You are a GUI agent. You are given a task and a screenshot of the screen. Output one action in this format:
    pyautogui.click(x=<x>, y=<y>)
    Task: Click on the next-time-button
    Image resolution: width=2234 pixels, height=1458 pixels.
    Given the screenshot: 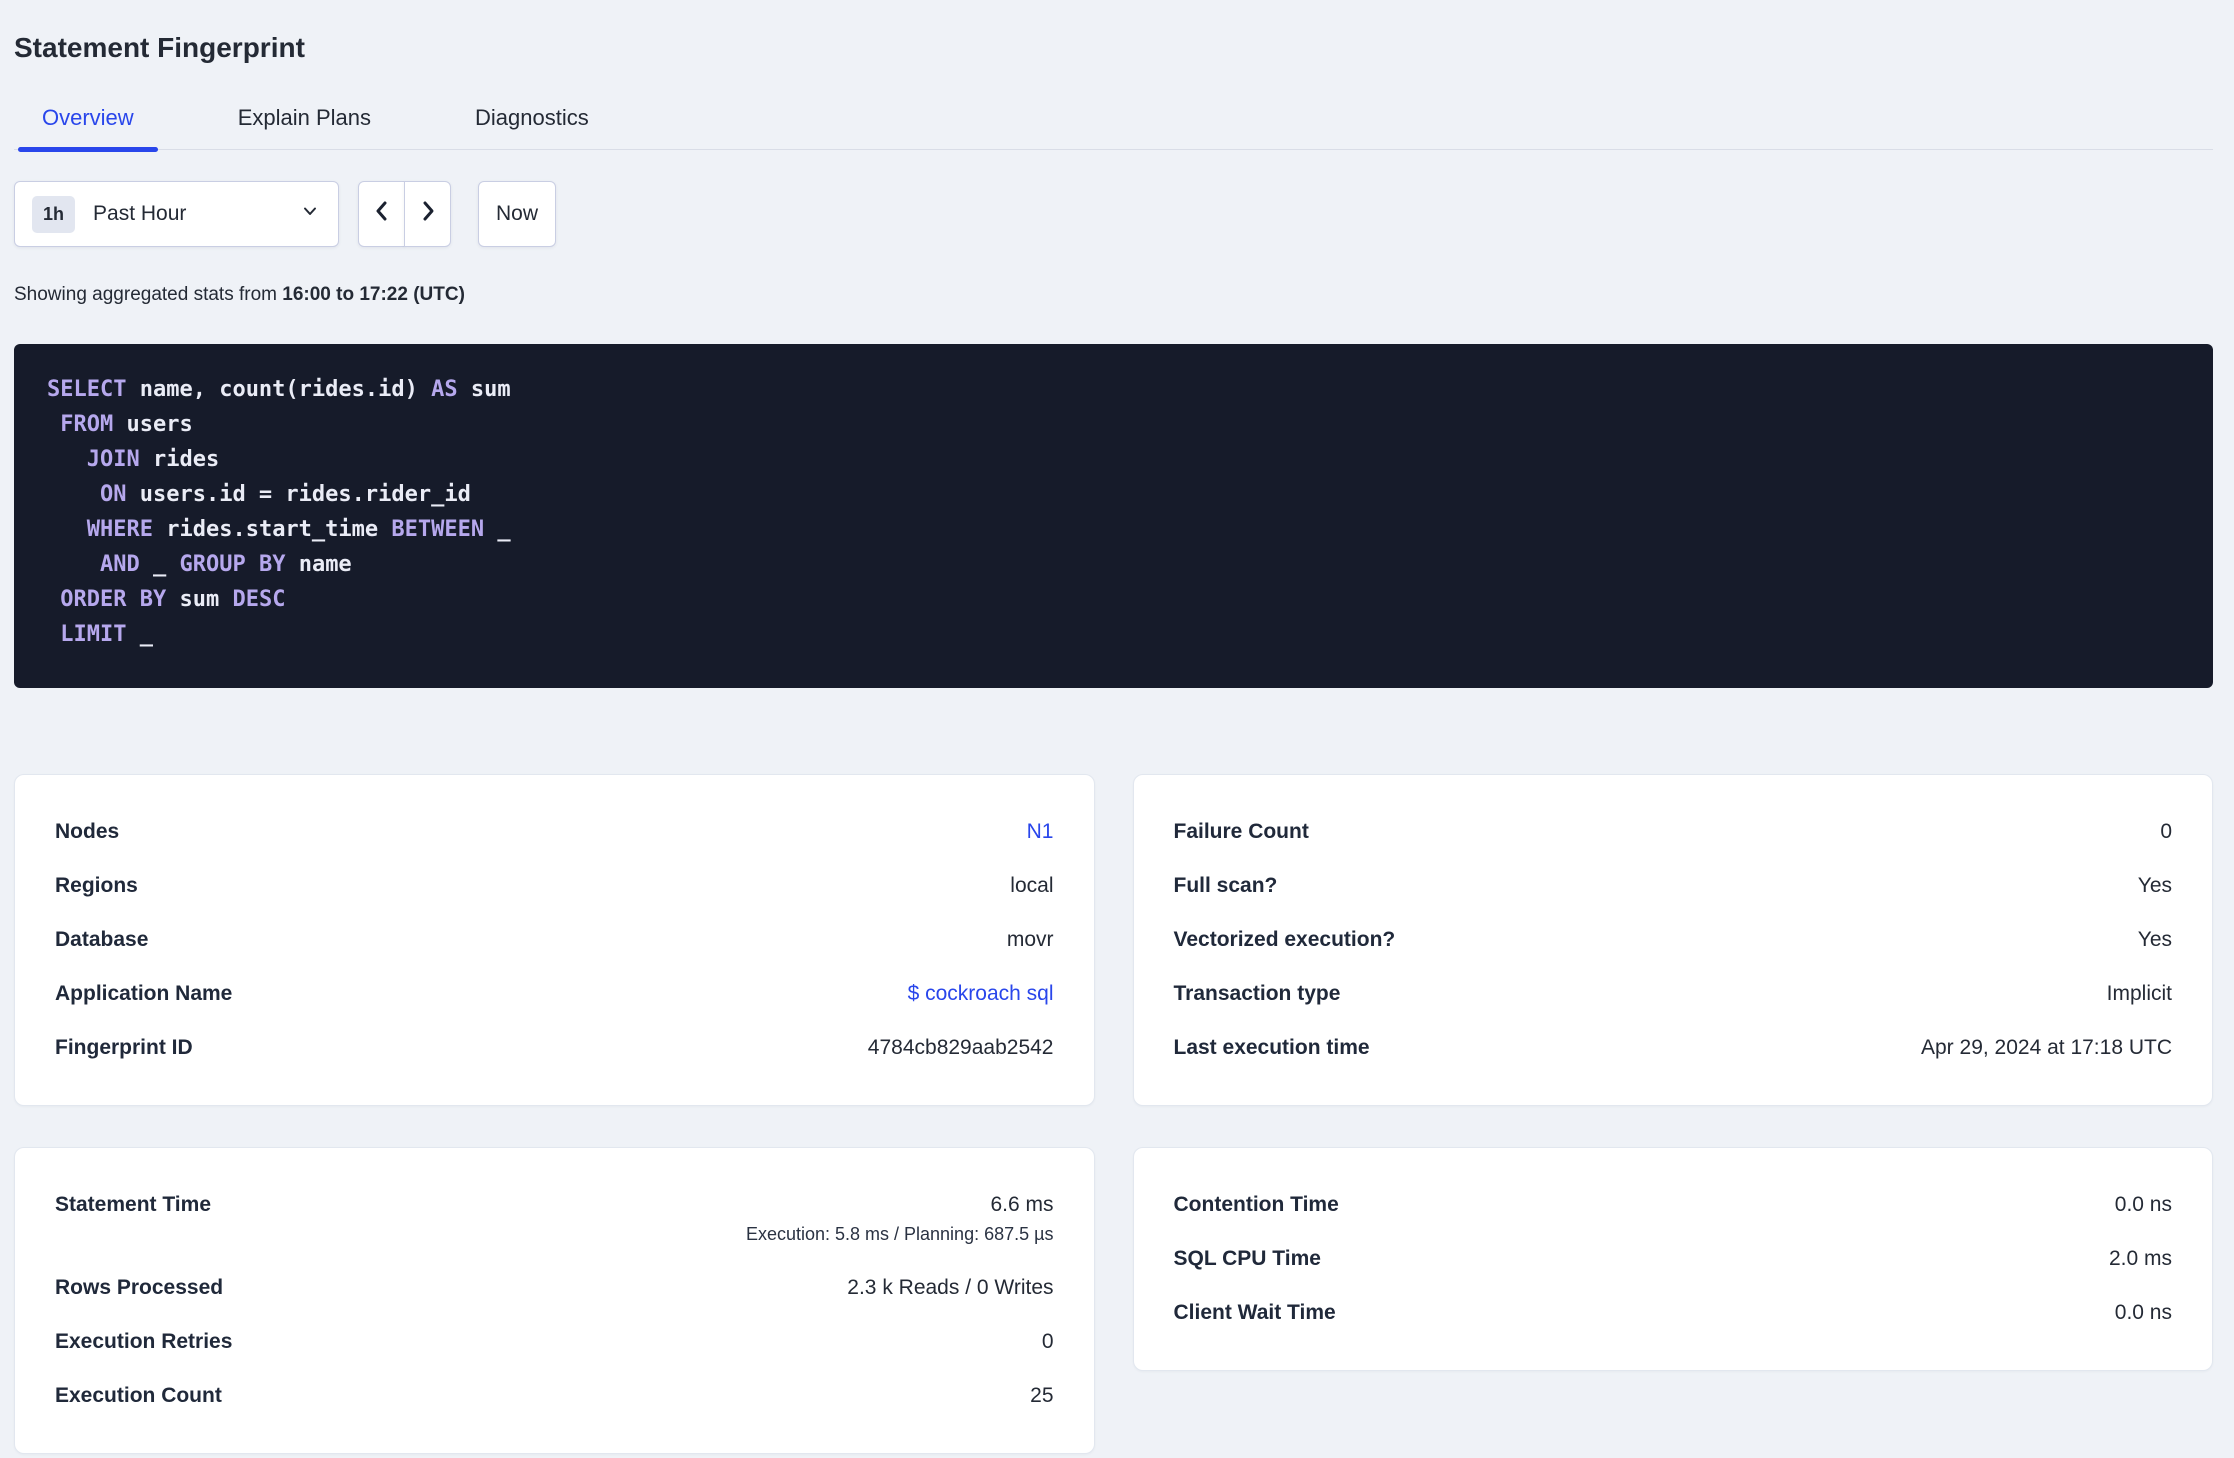 What is the action you would take?
    pyautogui.click(x=427, y=214)
    